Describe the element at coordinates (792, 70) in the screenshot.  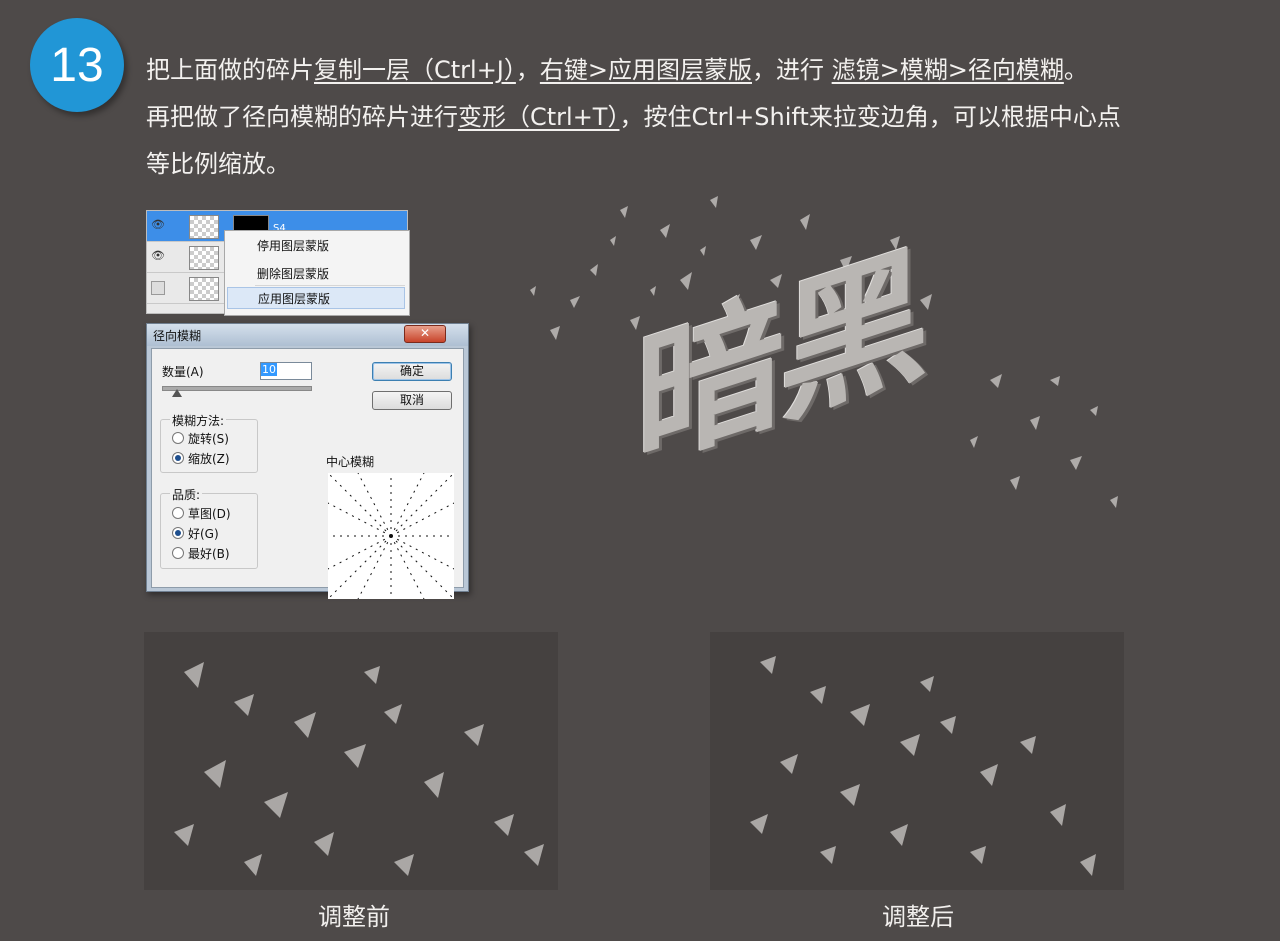
I see `text-segment: ，进行` at that location.